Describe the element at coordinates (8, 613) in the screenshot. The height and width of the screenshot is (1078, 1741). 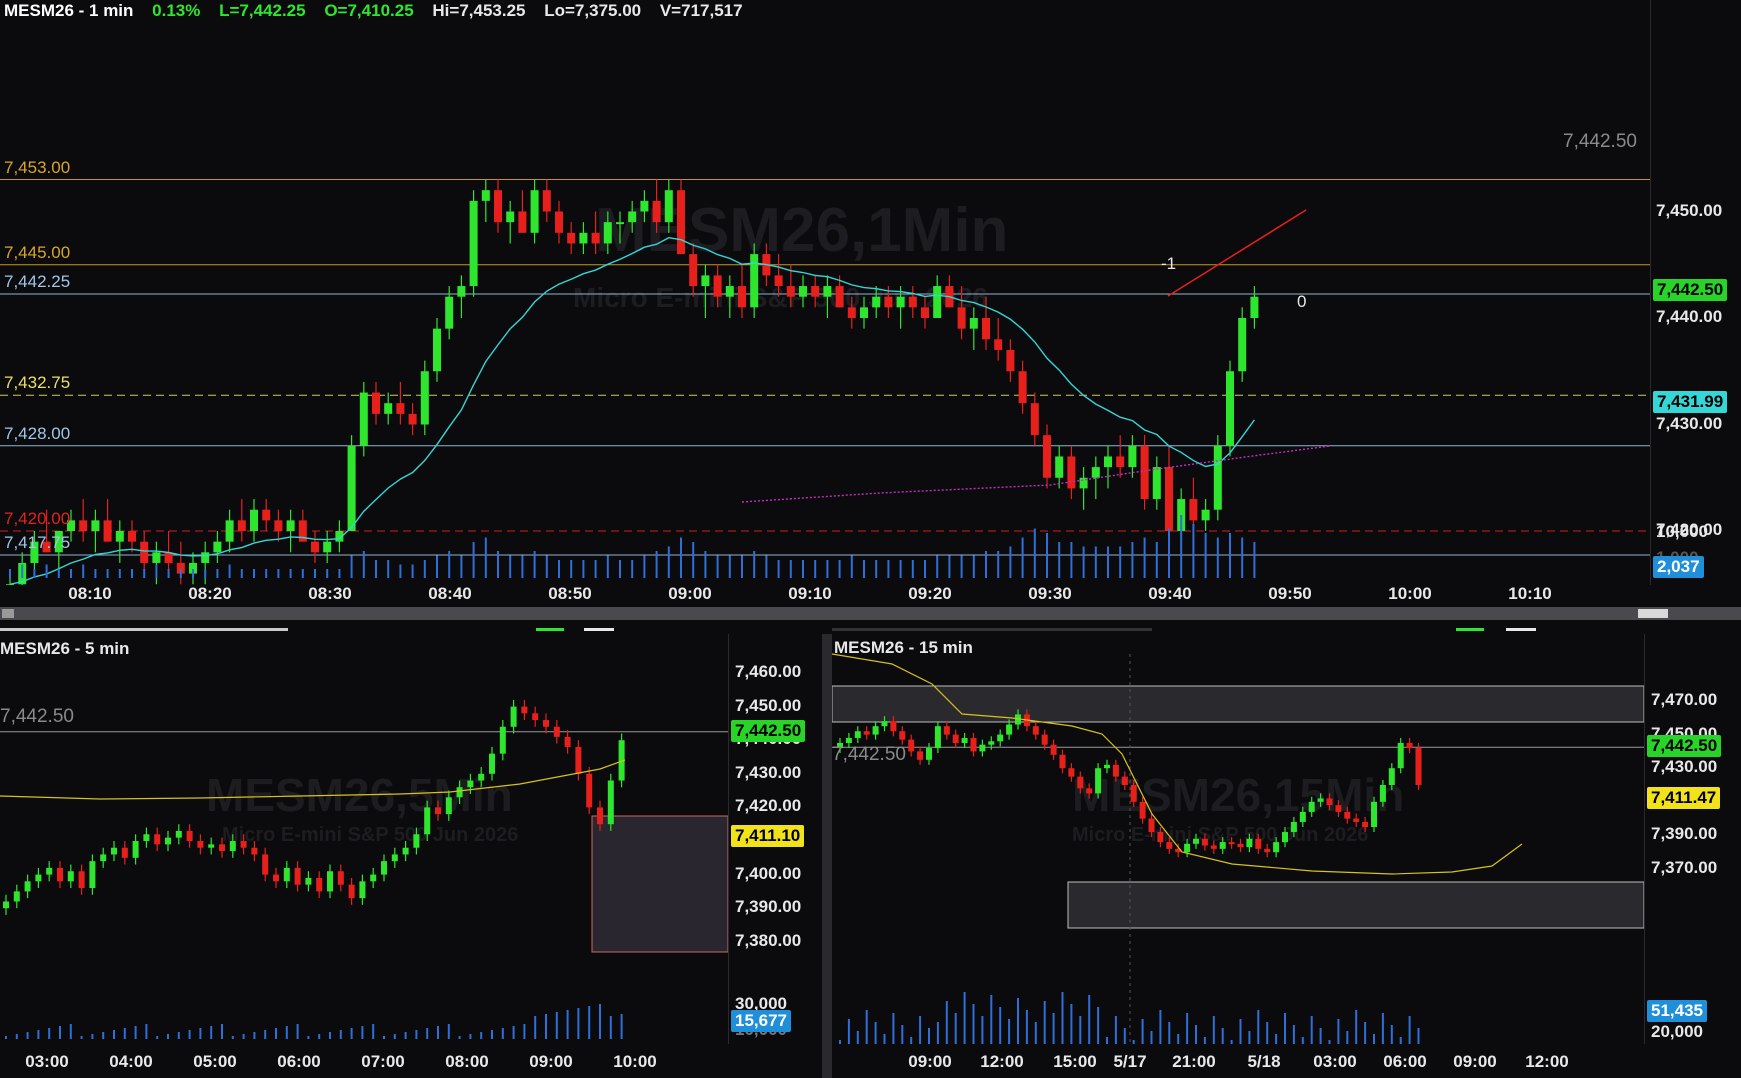
I see `scrollbar-left-button` at that location.